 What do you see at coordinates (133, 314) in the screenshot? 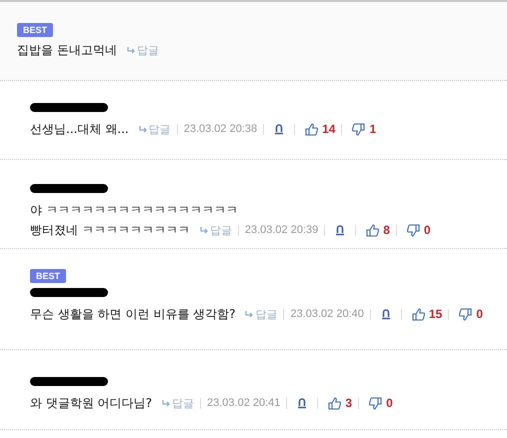
I see `comment-text: 무슨 생활을 하면 이런 비유를 생각함?` at bounding box center [133, 314].